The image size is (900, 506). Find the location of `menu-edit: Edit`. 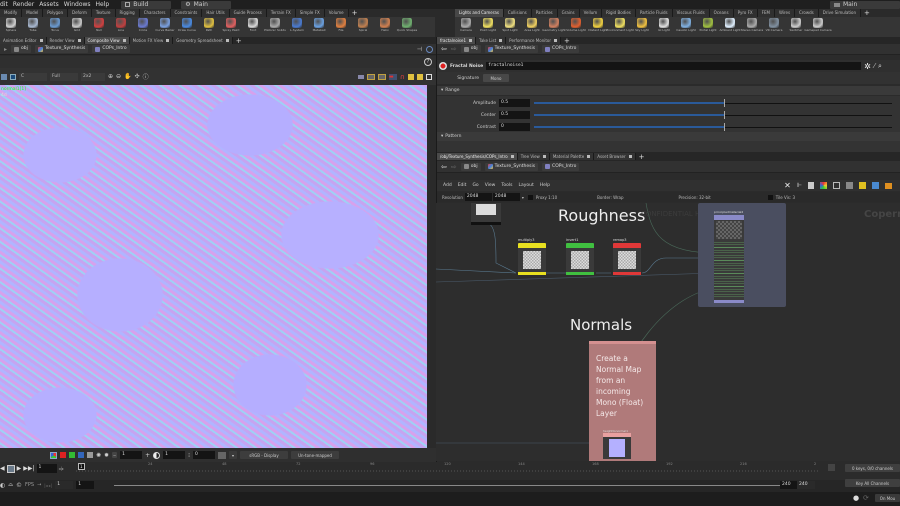

menu-edit: Edit is located at coordinates (462, 185).